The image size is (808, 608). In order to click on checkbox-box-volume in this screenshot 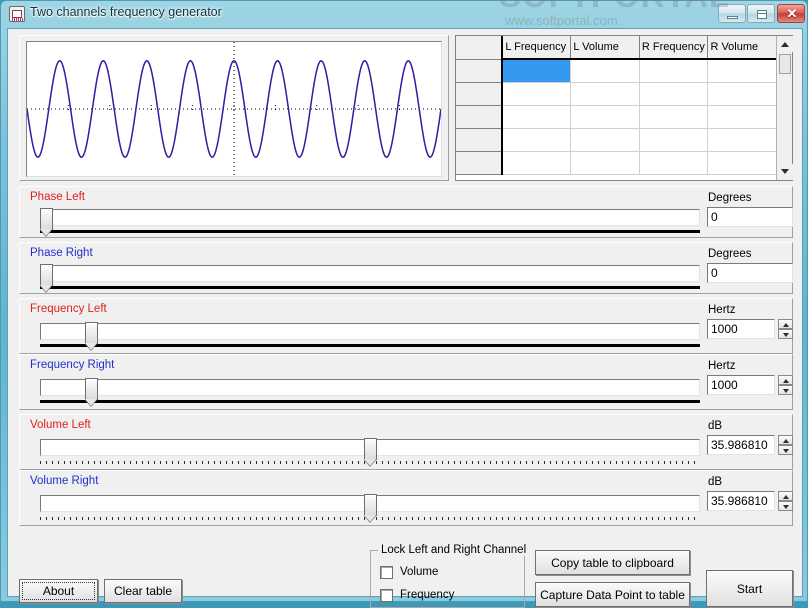, I will do `click(386, 572)`.